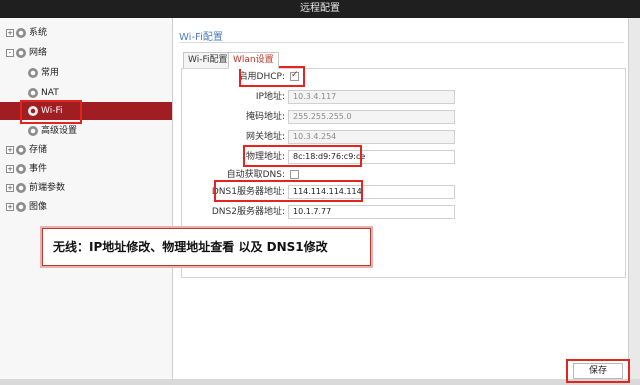 The image size is (640, 385). What do you see at coordinates (320, 382) in the screenshot?
I see `status-bar` at bounding box center [320, 382].